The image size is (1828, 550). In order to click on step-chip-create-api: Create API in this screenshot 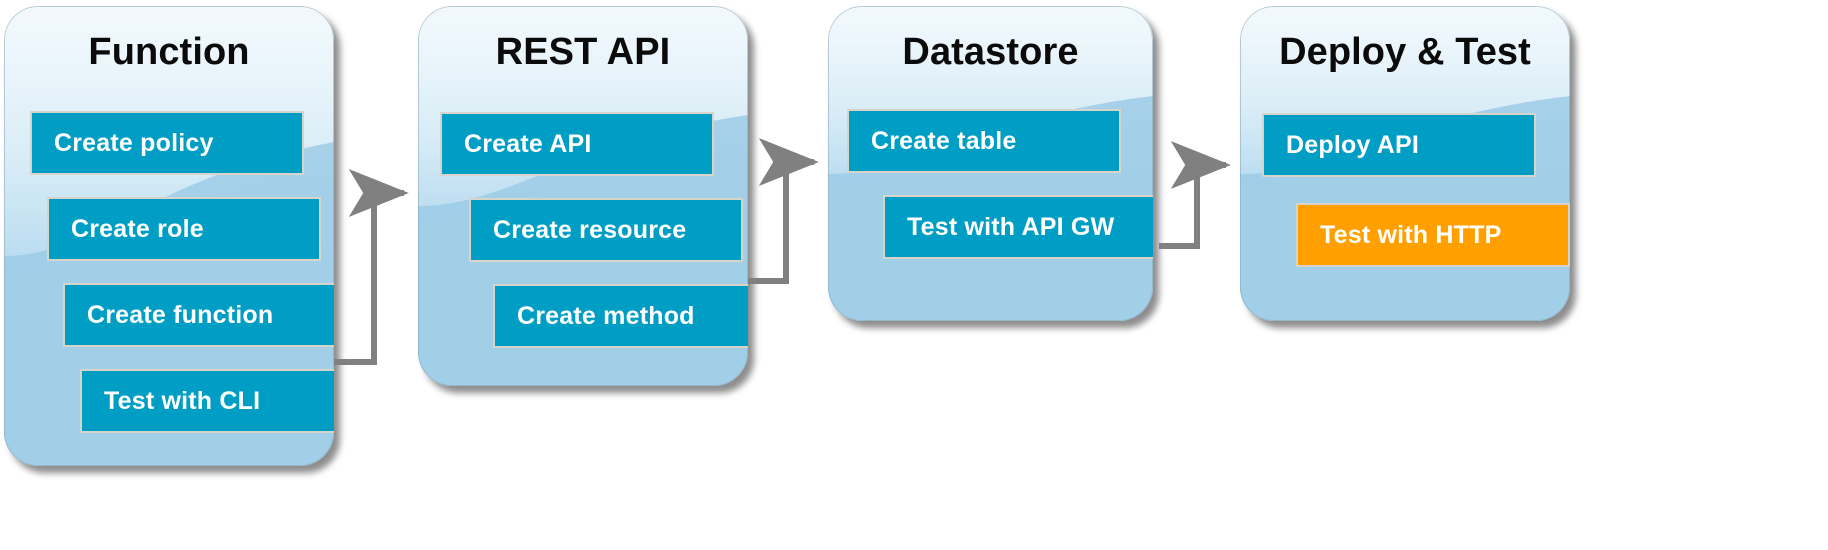, I will do `click(577, 144)`.